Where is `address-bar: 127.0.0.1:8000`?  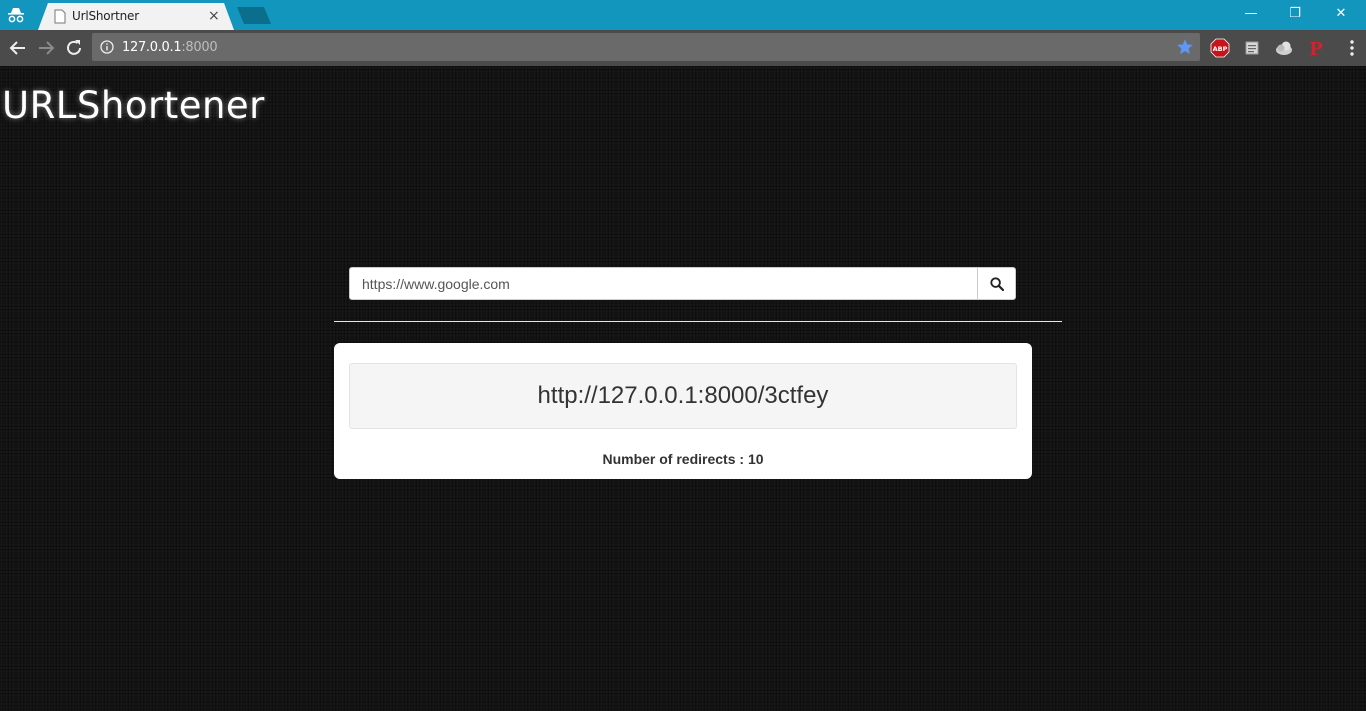 address-bar: 127.0.0.1:8000 is located at coordinates (646, 47).